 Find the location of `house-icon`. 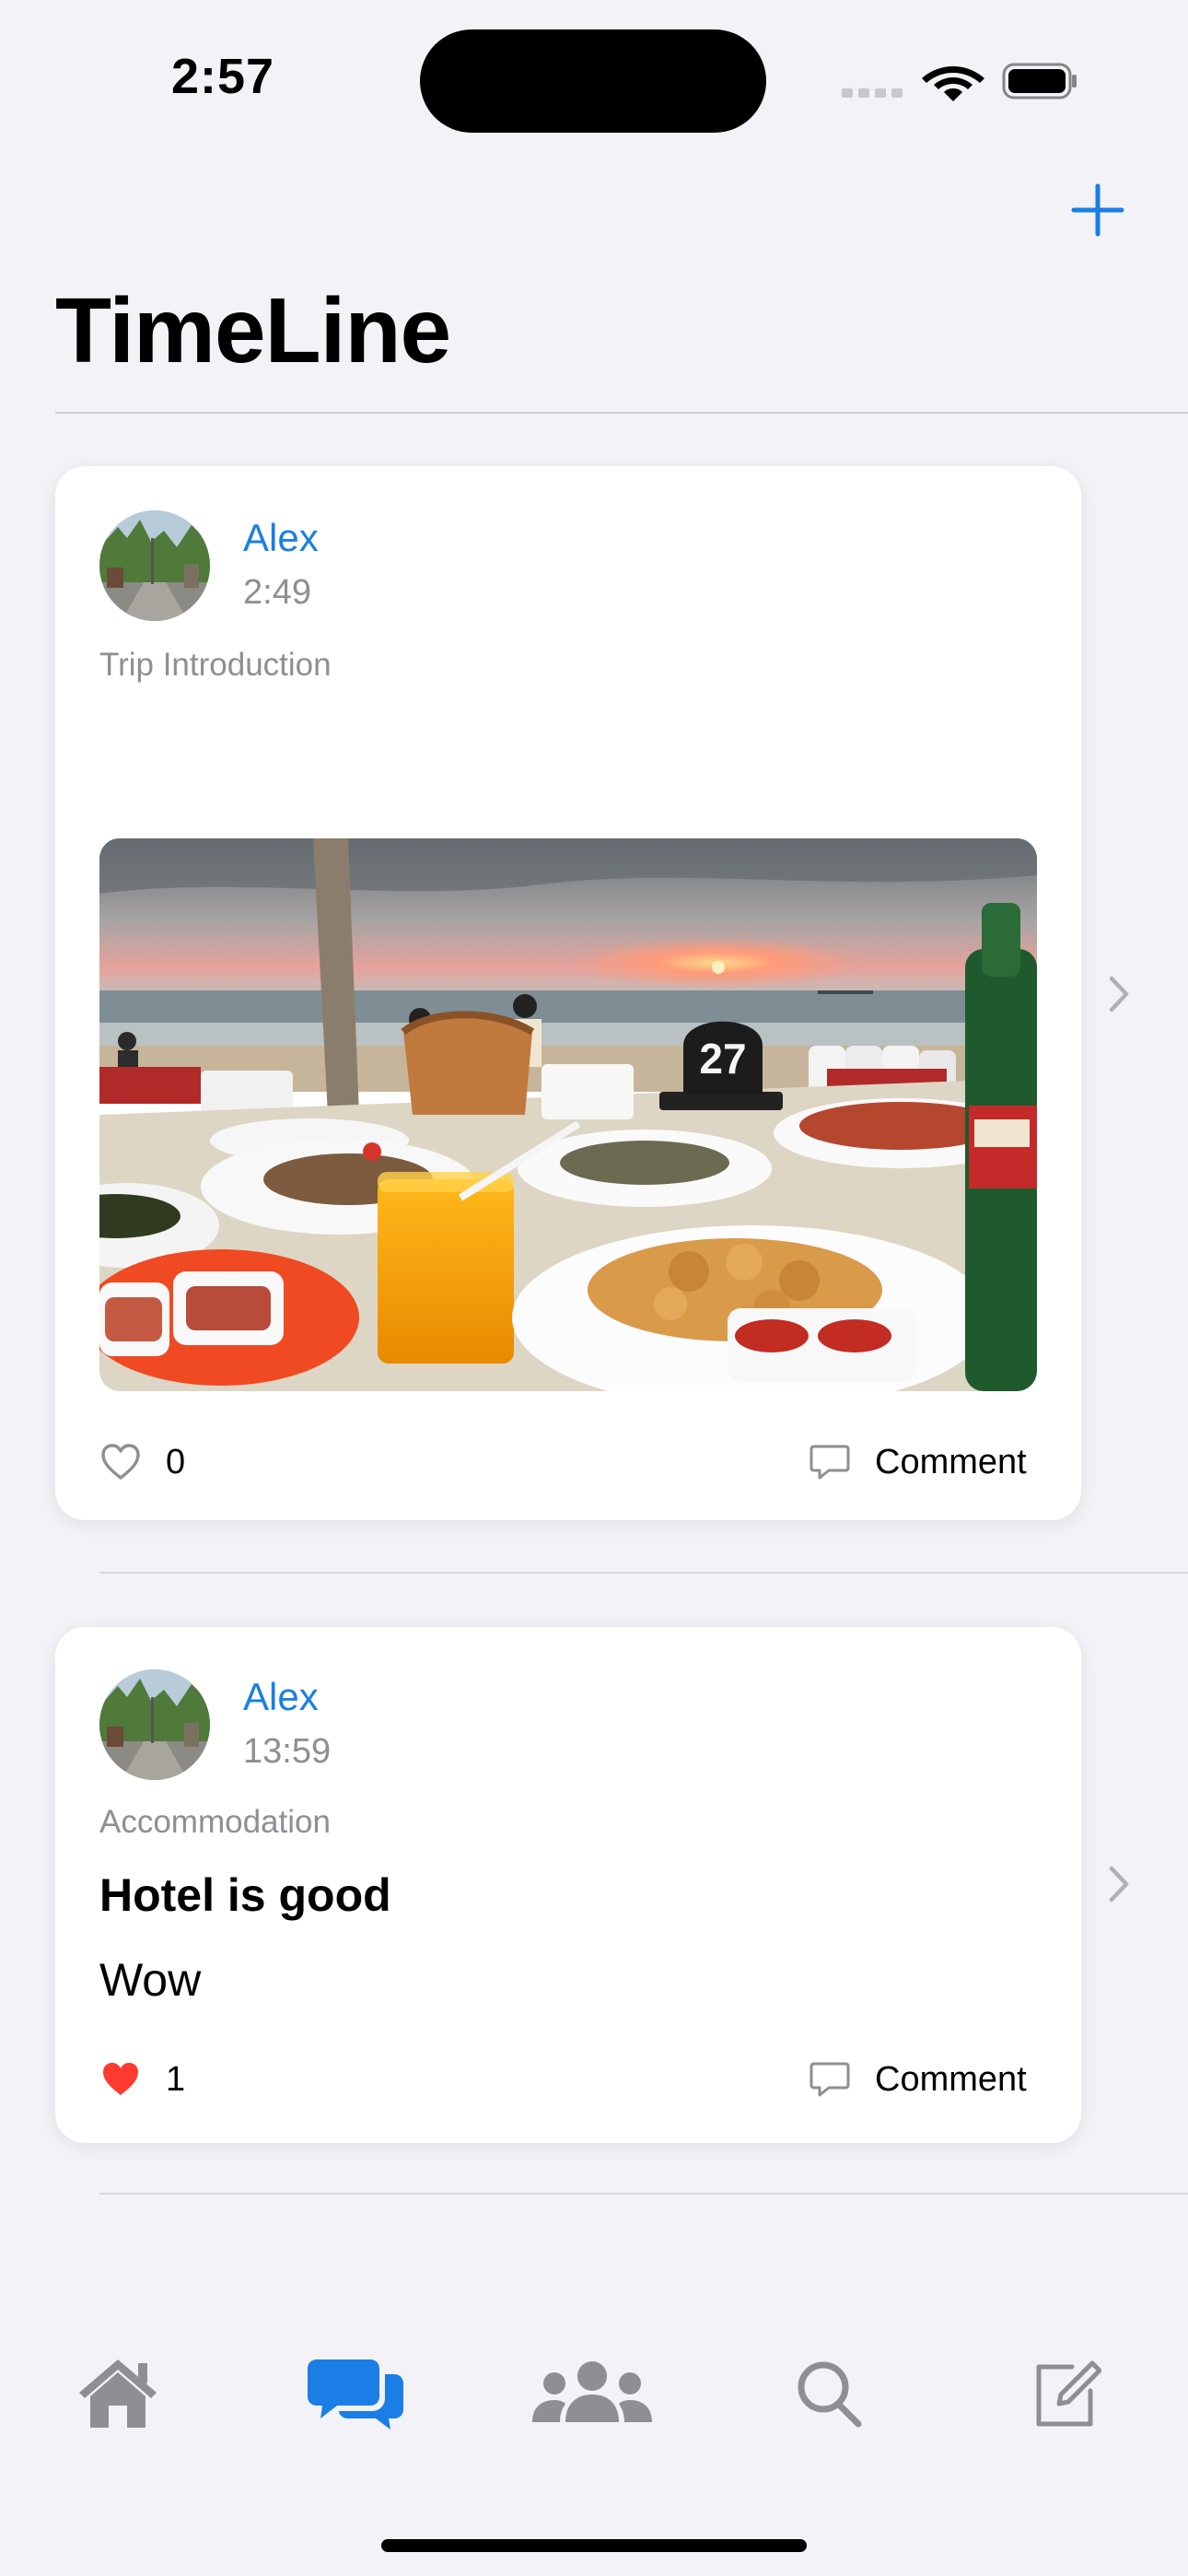

house-icon is located at coordinates (118, 2393).